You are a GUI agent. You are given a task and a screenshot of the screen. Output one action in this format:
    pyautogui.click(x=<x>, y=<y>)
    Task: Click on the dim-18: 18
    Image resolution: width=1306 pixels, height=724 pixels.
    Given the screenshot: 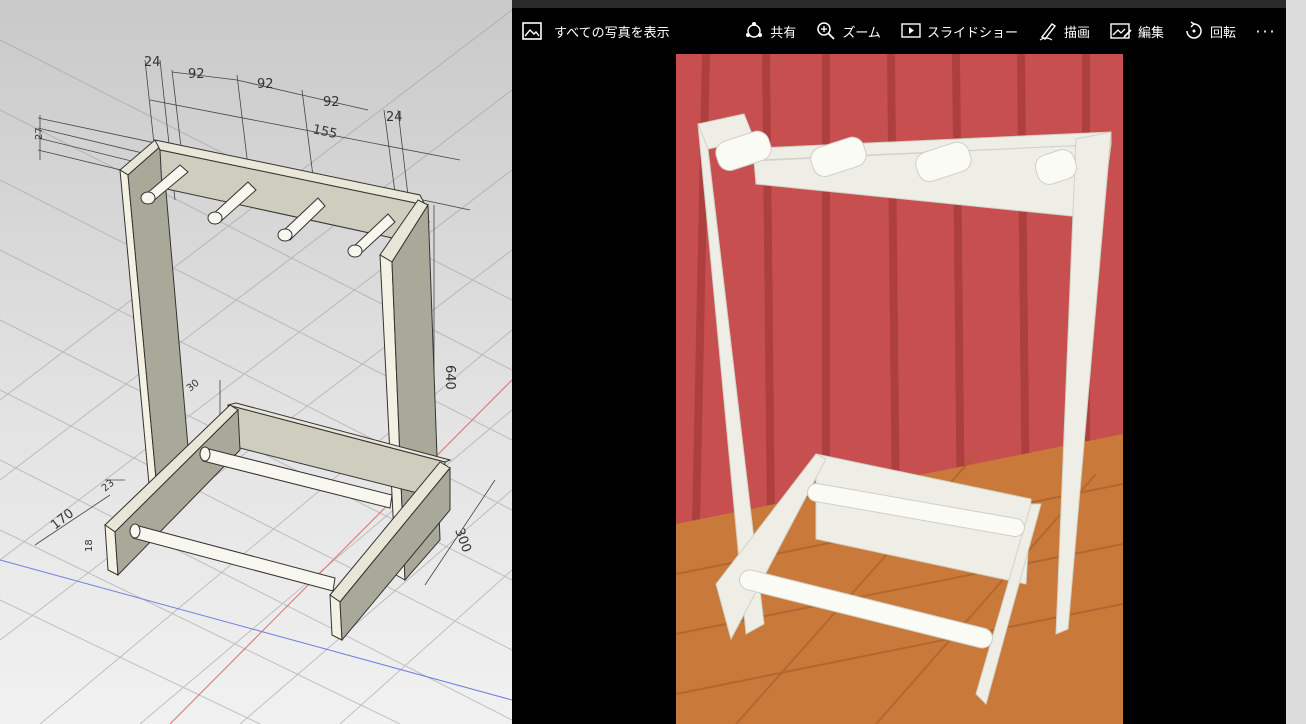 What is the action you would take?
    pyautogui.click(x=89, y=545)
    